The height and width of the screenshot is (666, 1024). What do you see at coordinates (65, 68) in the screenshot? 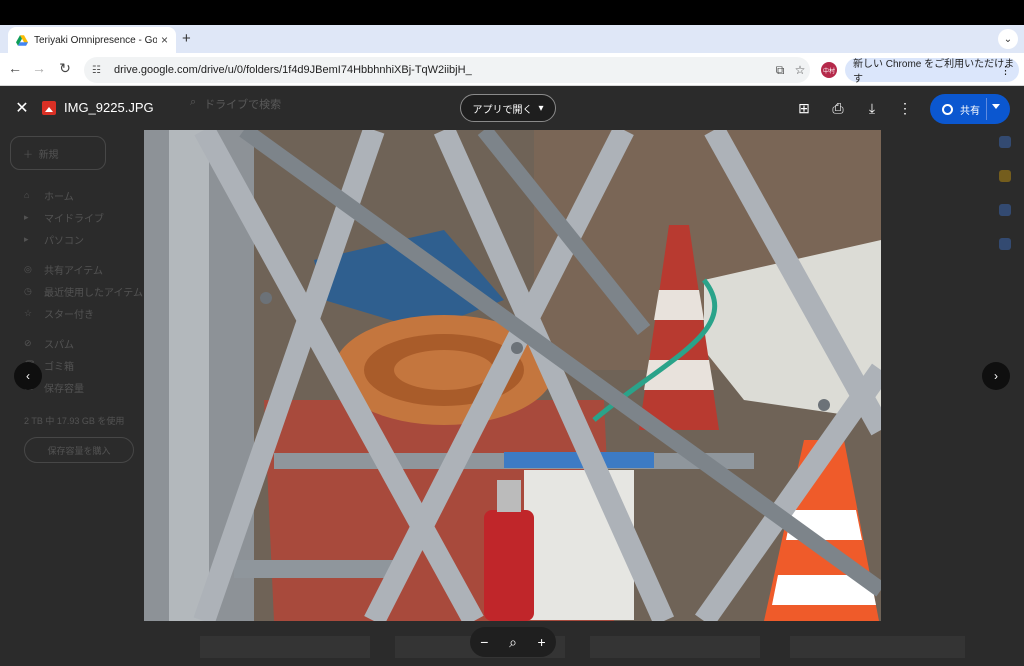
I see `reload-icon: ↻` at bounding box center [65, 68].